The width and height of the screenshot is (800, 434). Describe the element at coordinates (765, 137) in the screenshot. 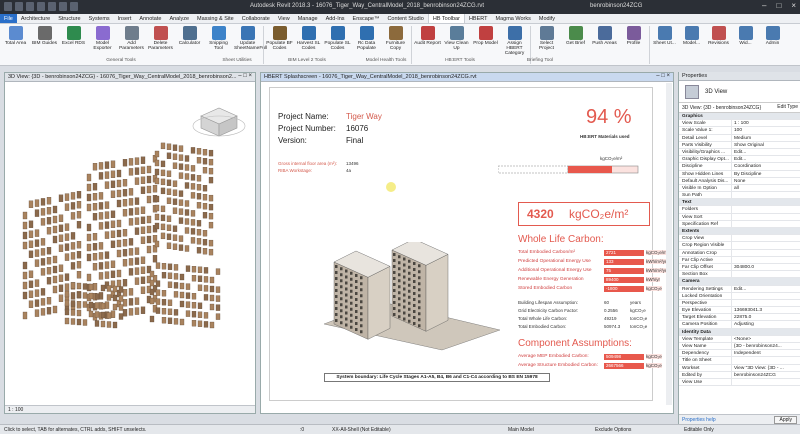

I see `property-value: Medium` at that location.